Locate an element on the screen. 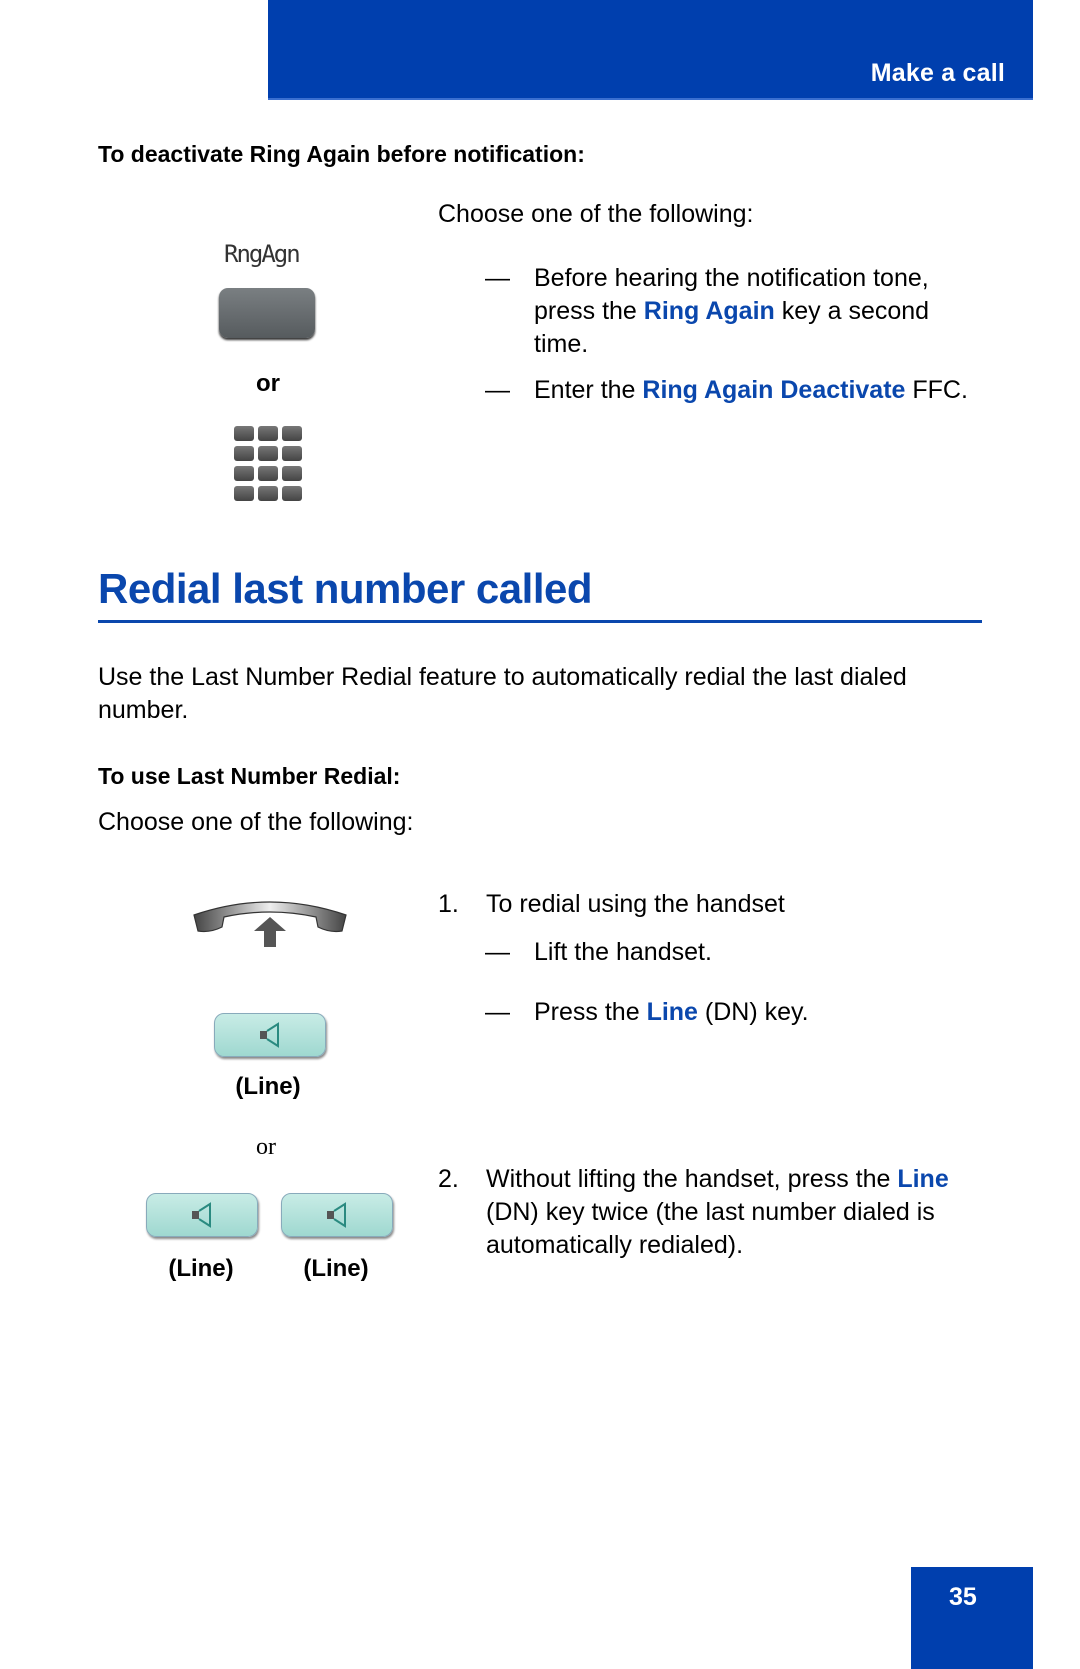  line-key-caption: (Line) is located at coordinates (268, 1086).